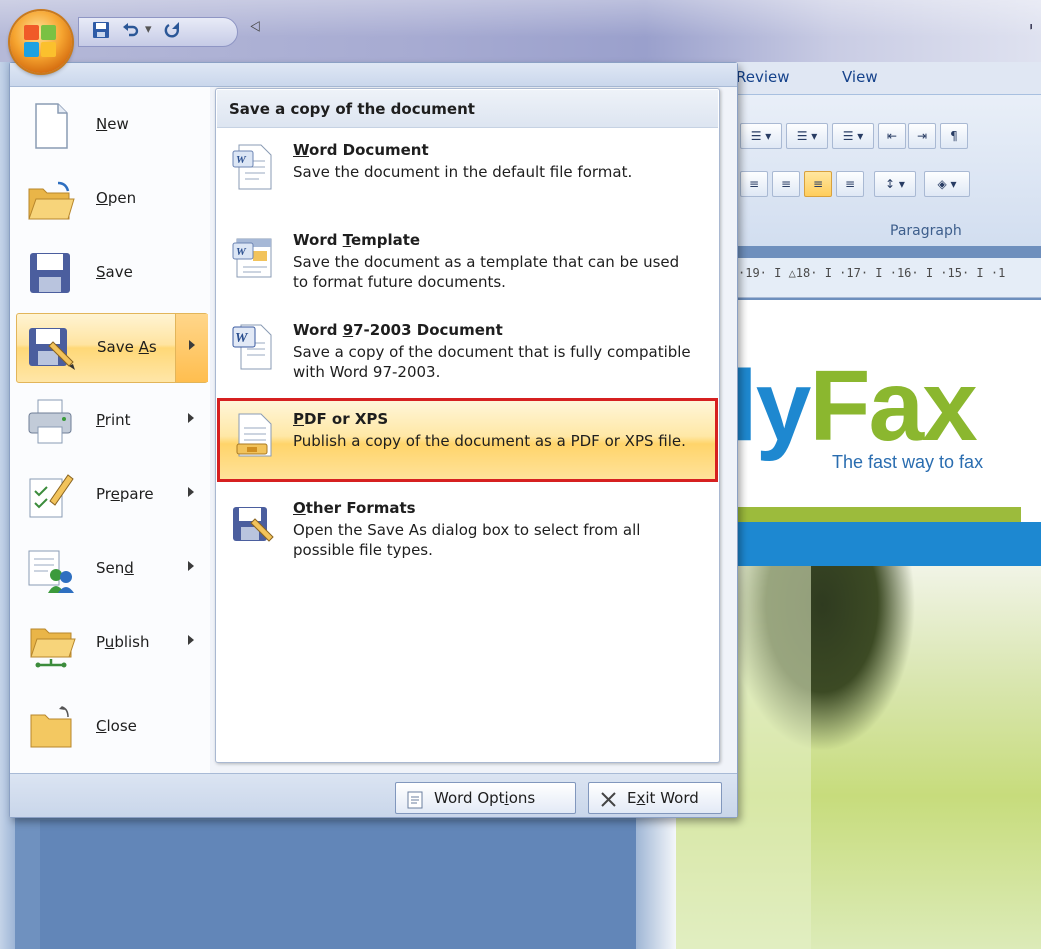  Describe the element at coordinates (926, 231) in the screenshot. I see `paragraph-group-label: Paragraph` at that location.